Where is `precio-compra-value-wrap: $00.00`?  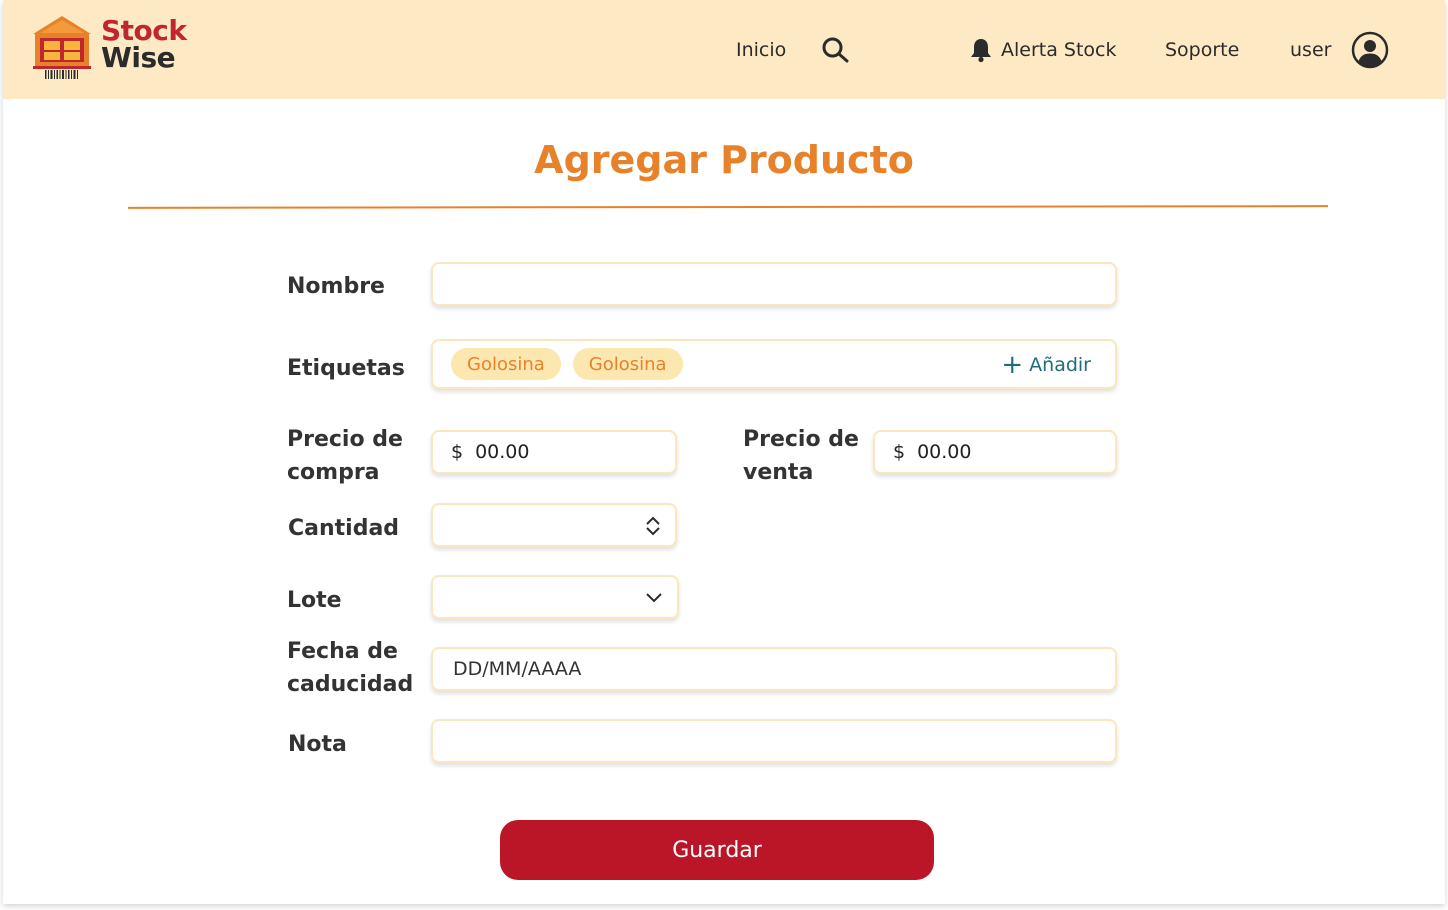
precio-compra-value-wrap: $00.00 is located at coordinates (481, 452).